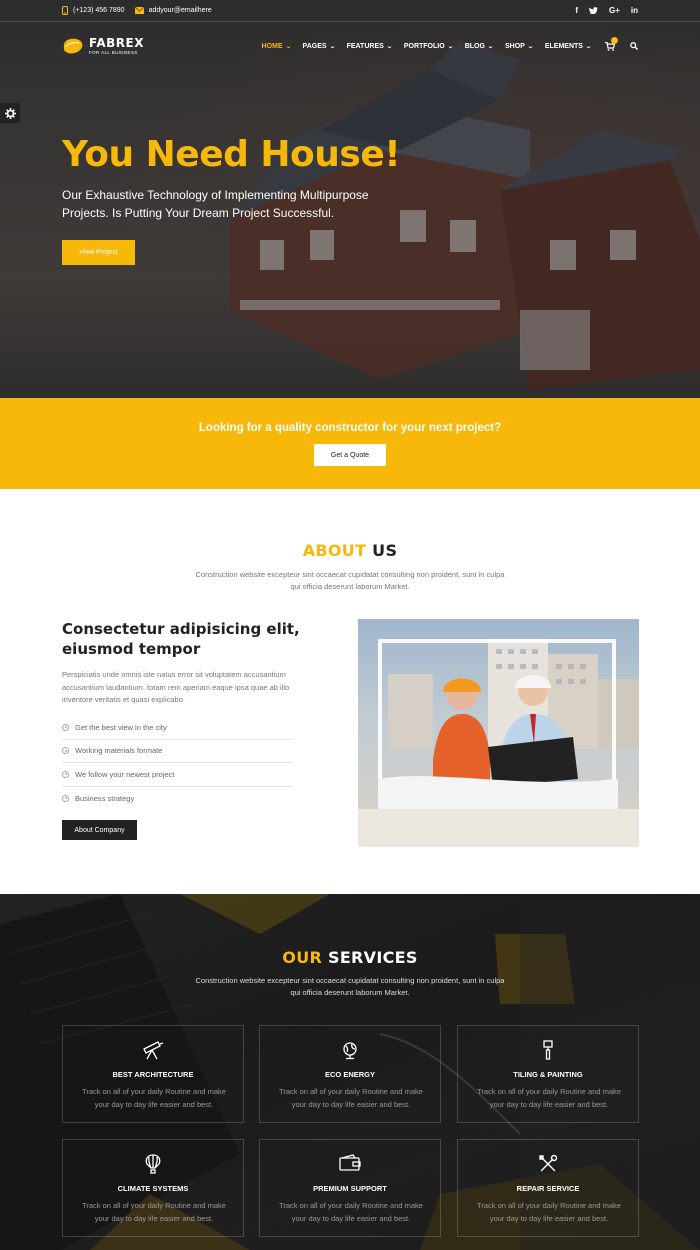 This screenshot has width=700, height=1250. I want to click on list-item: We follow your newest project, so click(177, 775).